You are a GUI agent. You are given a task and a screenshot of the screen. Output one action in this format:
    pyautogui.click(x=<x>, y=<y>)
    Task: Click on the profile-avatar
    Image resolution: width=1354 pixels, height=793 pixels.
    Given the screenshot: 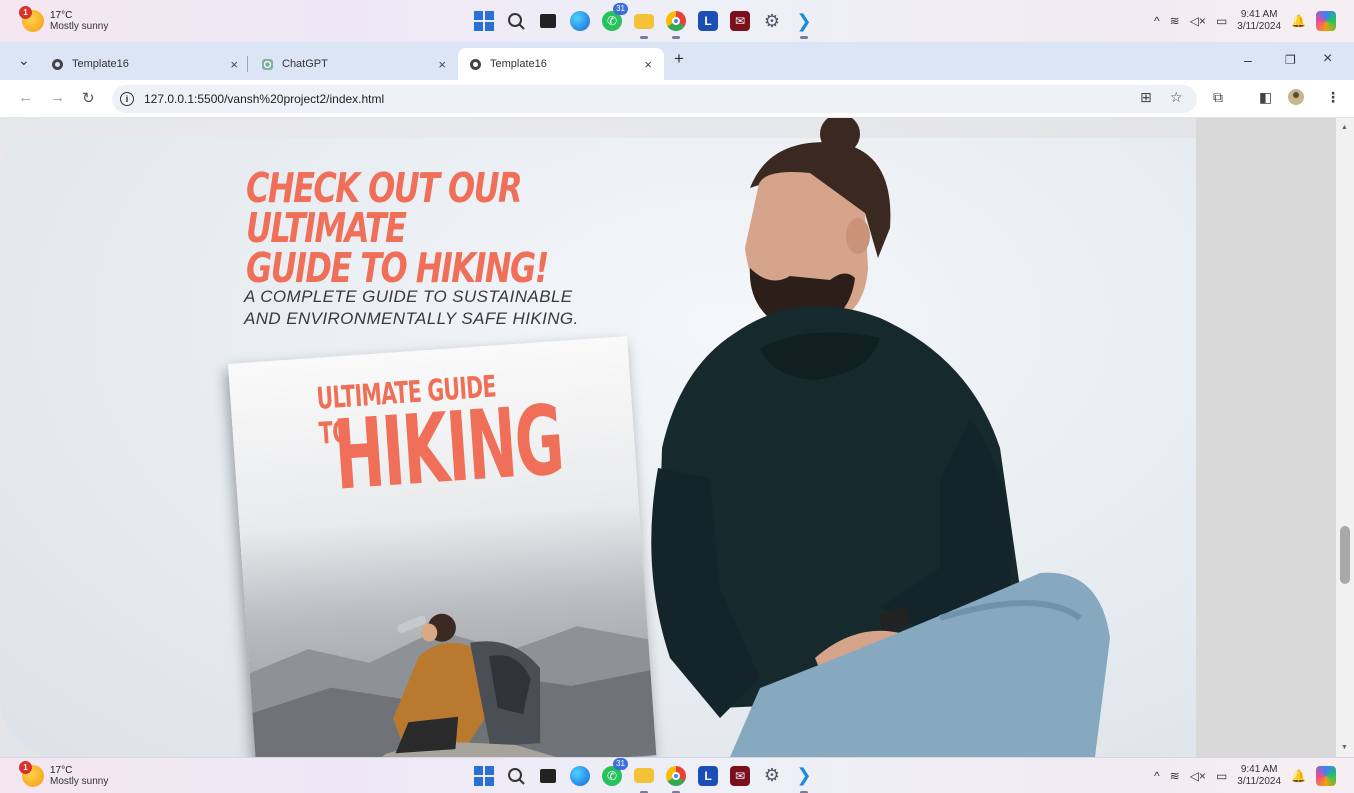 What is the action you would take?
    pyautogui.click(x=1296, y=98)
    